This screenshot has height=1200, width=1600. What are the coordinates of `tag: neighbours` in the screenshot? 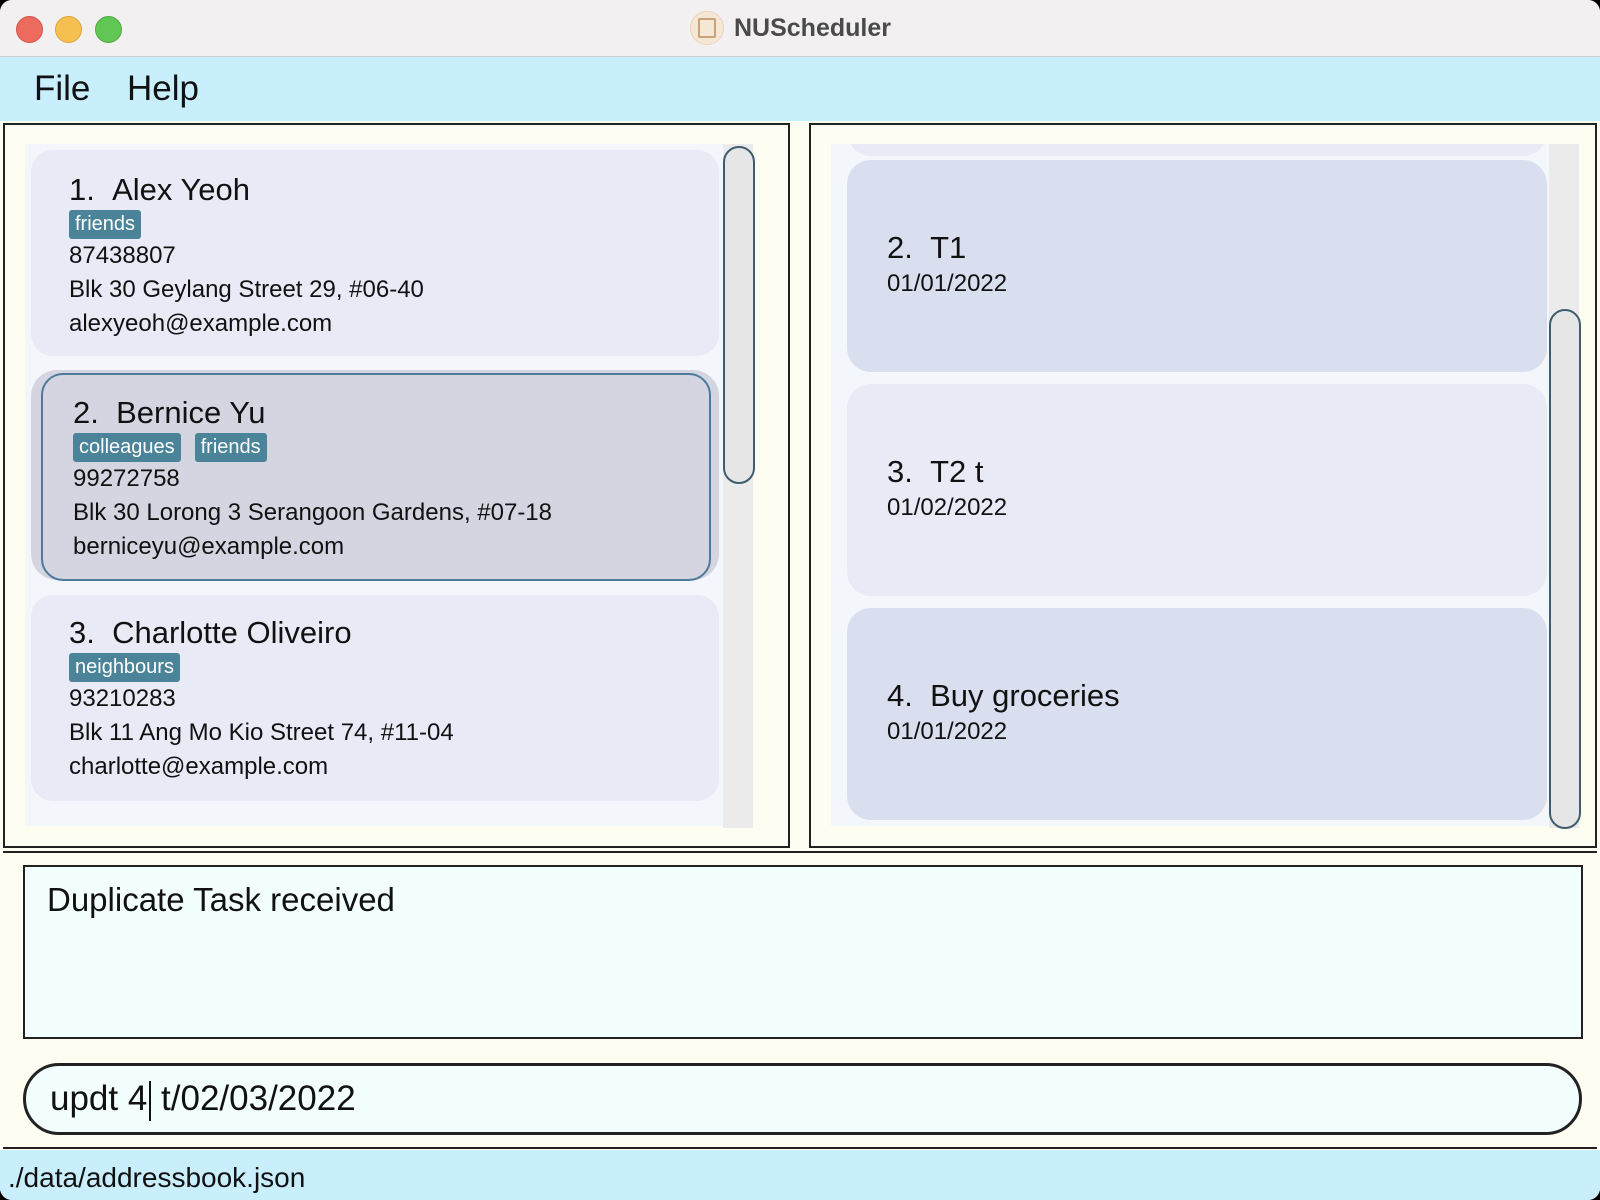 It's located at (124, 667).